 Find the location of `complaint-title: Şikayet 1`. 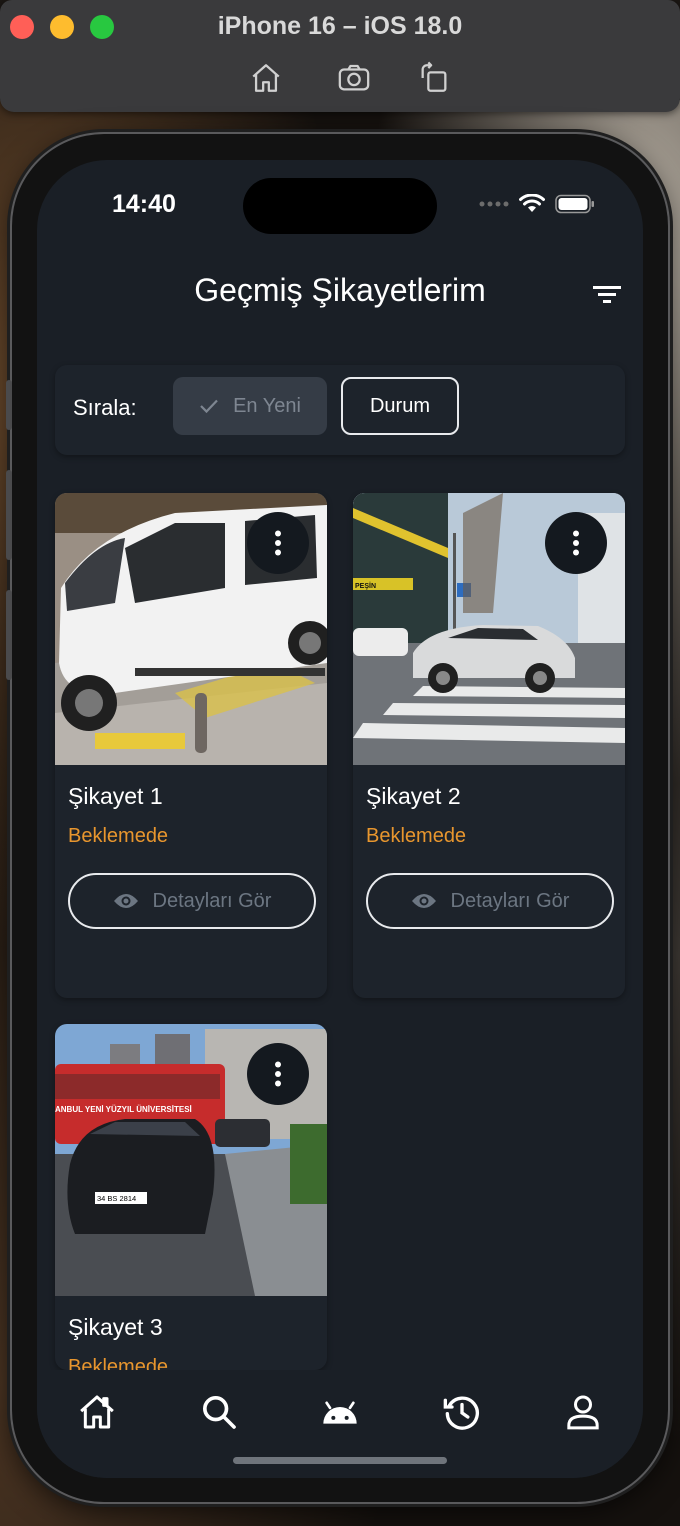

complaint-title: Şikayet 1 is located at coordinates (115, 796).